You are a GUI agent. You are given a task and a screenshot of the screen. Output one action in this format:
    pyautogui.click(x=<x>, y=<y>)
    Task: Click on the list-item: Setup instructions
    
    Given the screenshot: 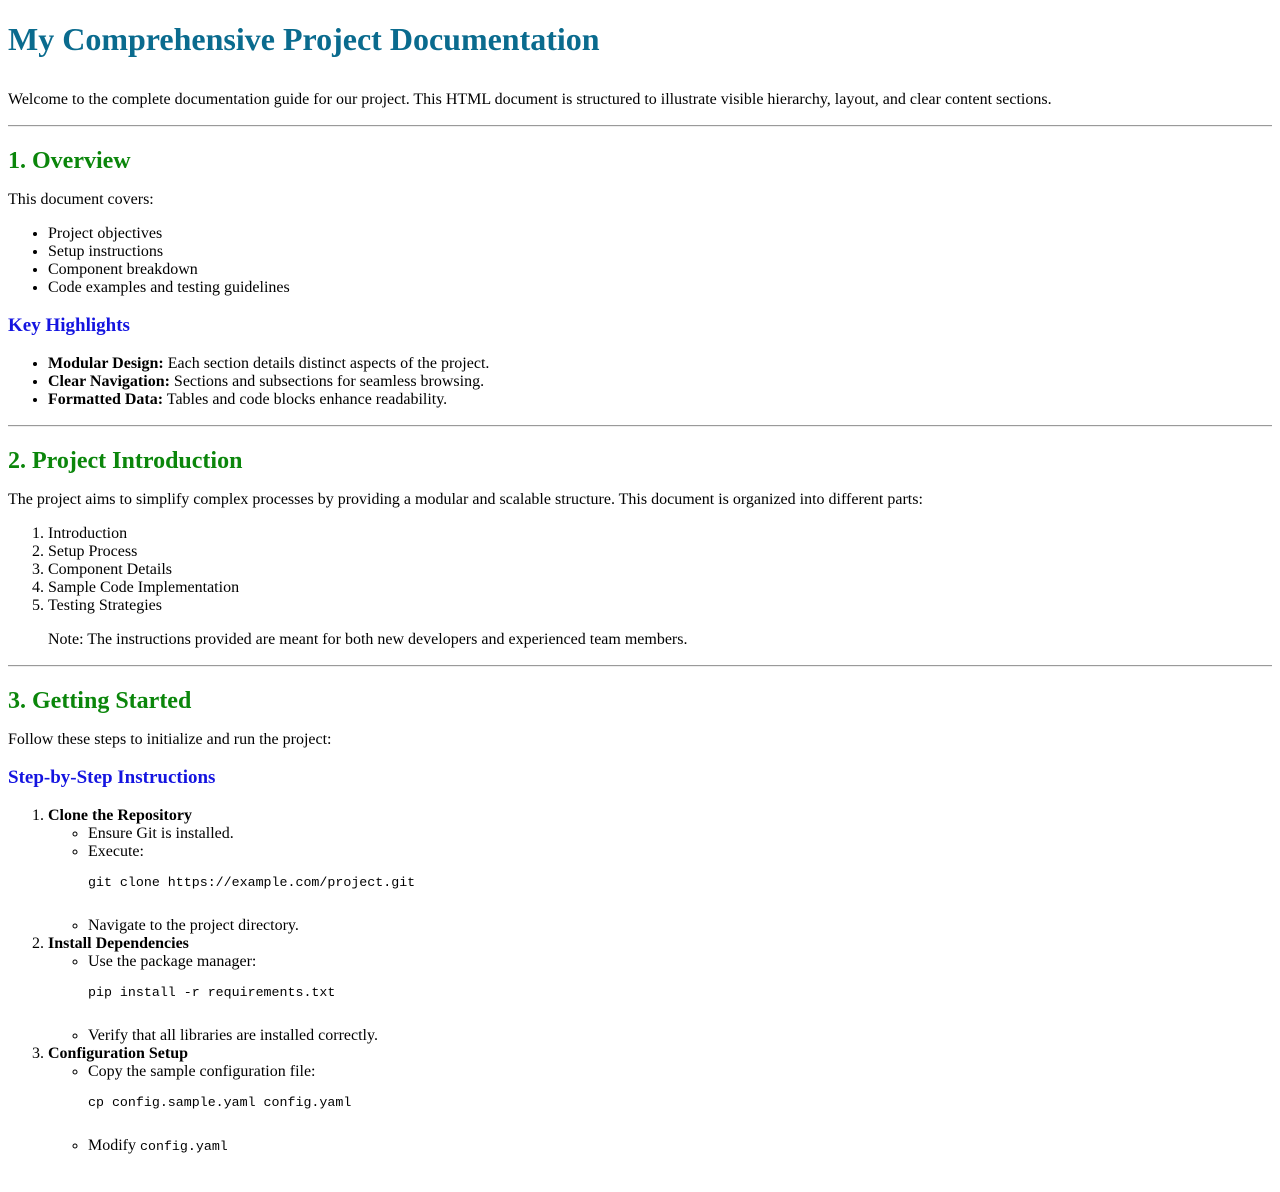 What is the action you would take?
    pyautogui.click(x=660, y=252)
    